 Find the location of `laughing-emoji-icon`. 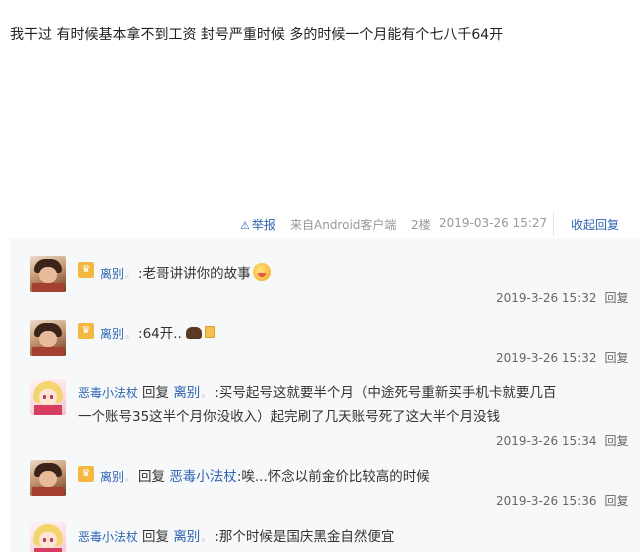

laughing-emoji-icon is located at coordinates (261, 272).